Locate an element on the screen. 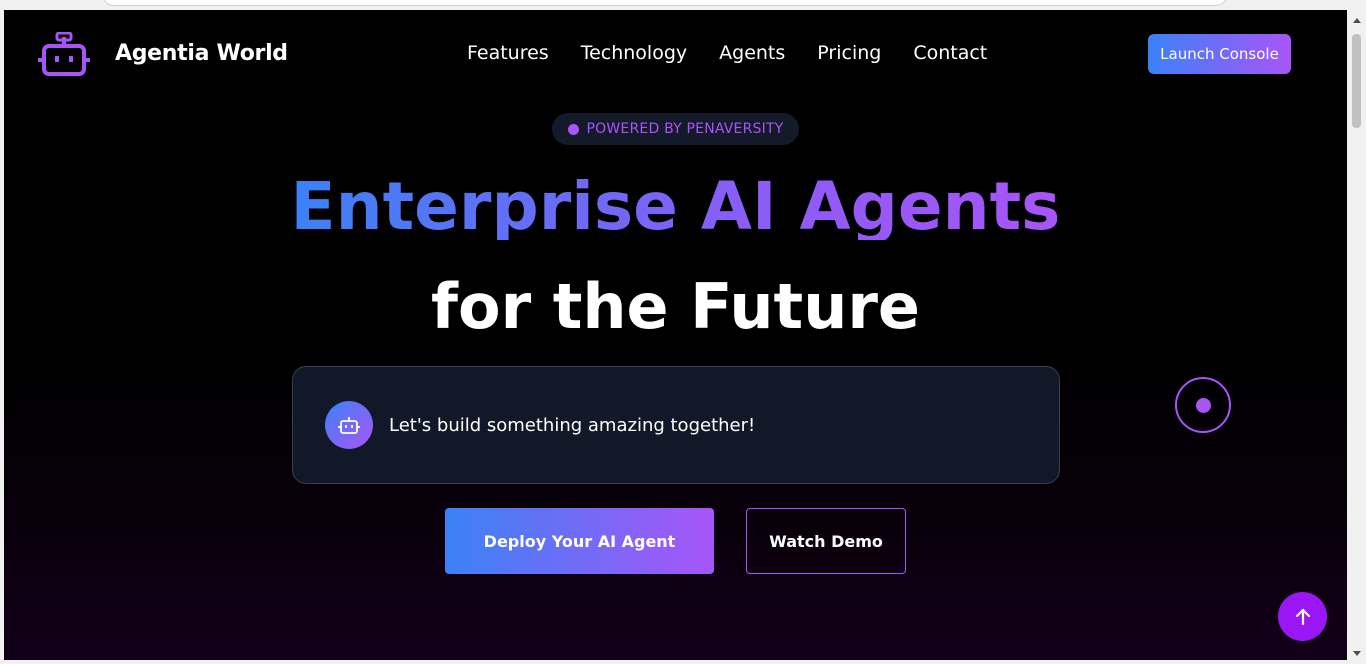 Image resolution: width=1366 pixels, height=664 pixels. vertical-scrollbar is located at coordinates (1357, 337).